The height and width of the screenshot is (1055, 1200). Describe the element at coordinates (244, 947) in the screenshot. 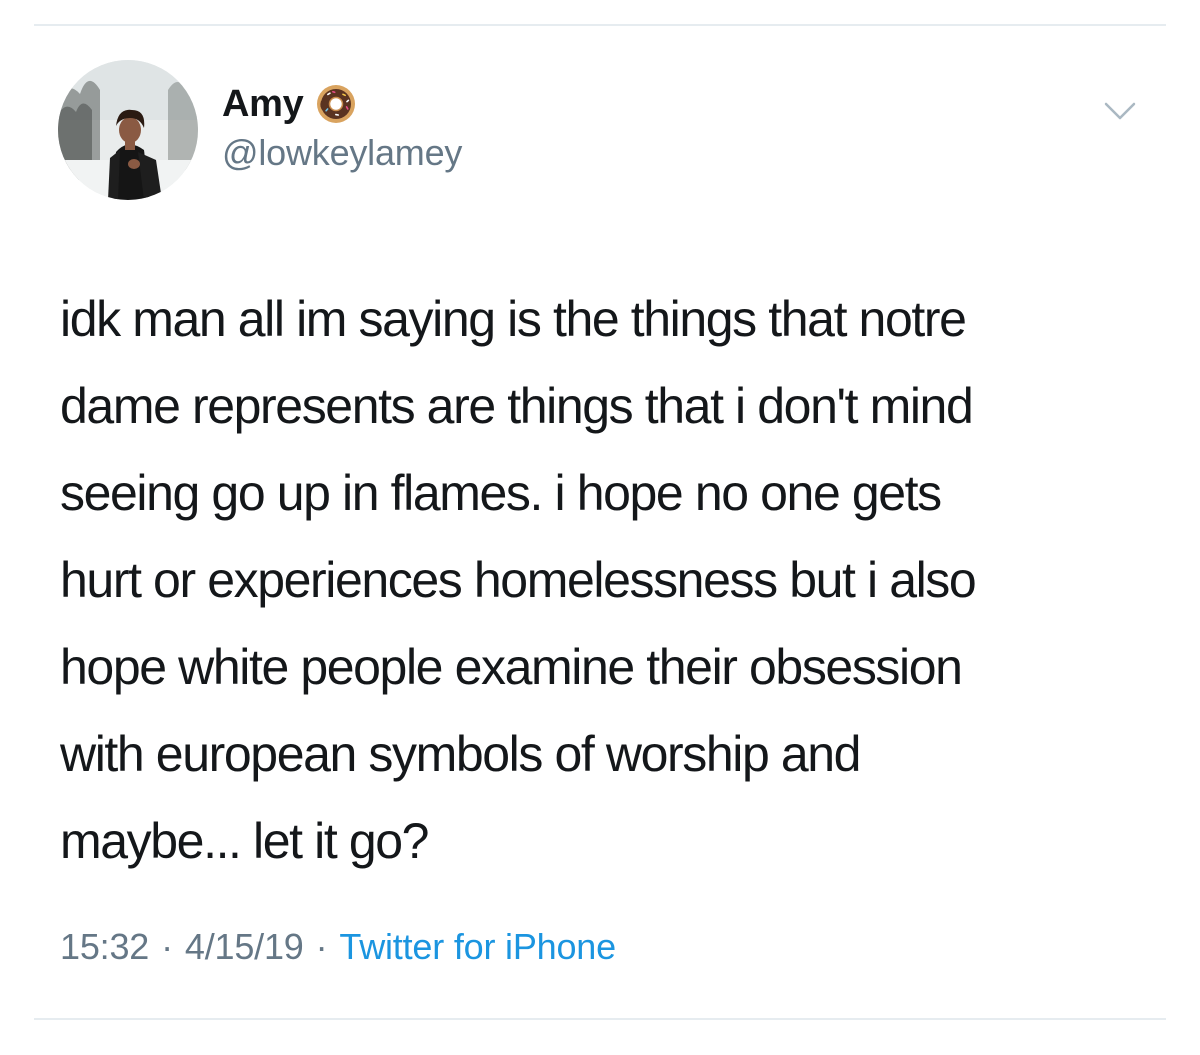

I see `tweet-date: 4/15/19` at that location.